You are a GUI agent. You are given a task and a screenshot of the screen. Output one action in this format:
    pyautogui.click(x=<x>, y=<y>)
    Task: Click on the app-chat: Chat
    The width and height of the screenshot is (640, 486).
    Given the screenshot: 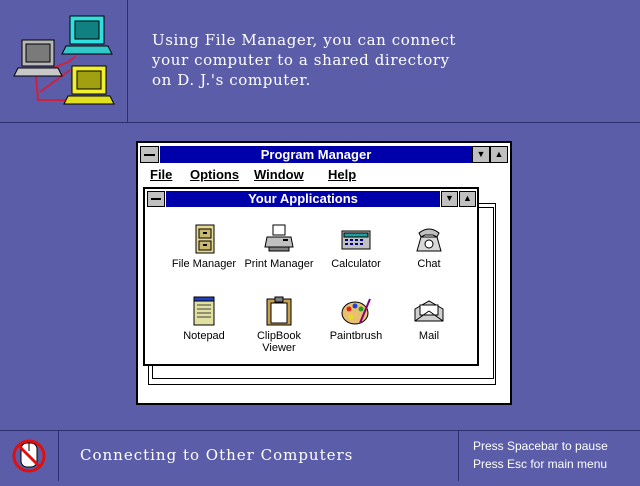 What is the action you would take?
    pyautogui.click(x=429, y=246)
    